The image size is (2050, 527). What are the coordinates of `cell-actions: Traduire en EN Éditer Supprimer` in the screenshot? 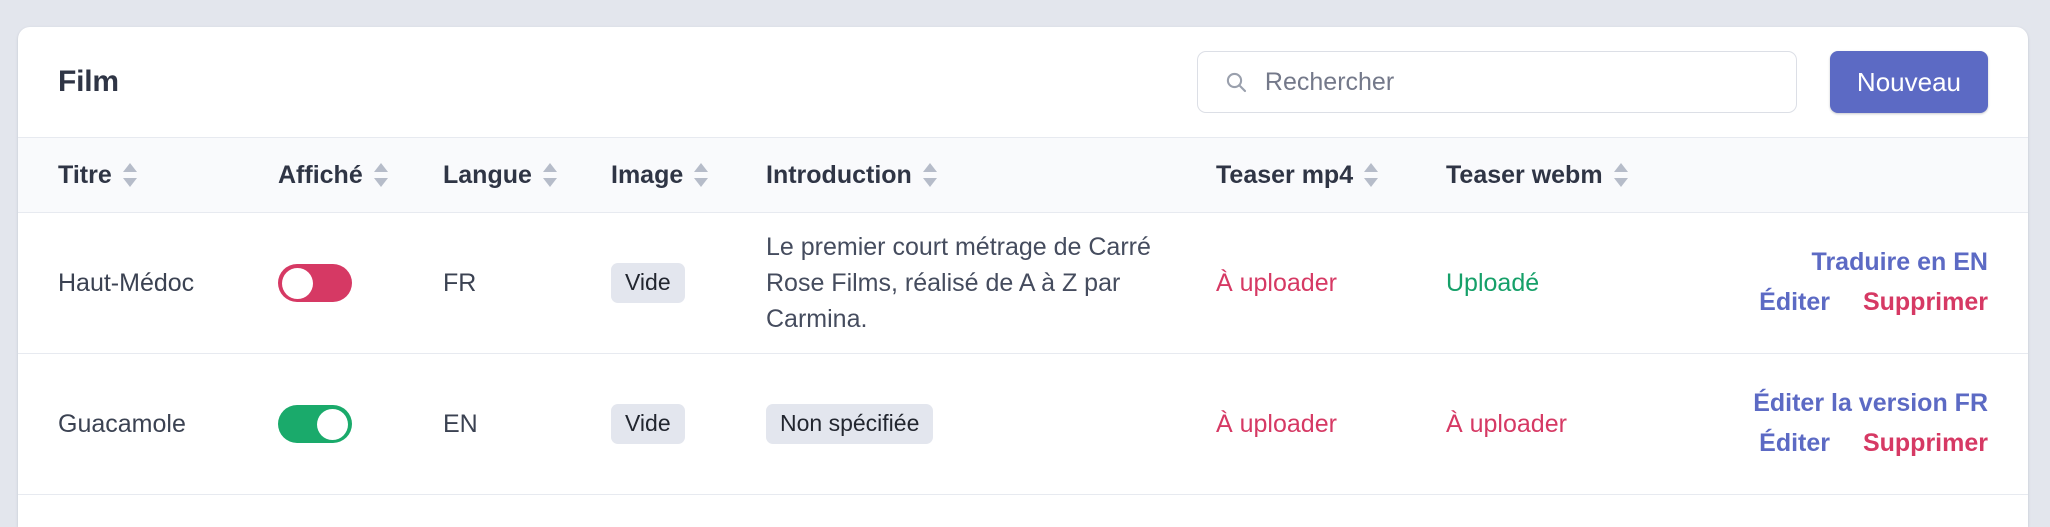 It's located at (1864, 283).